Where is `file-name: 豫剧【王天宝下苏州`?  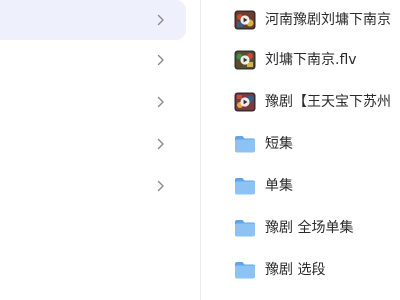
file-name: 豫剧【王天宝下苏州 is located at coordinates (328, 102).